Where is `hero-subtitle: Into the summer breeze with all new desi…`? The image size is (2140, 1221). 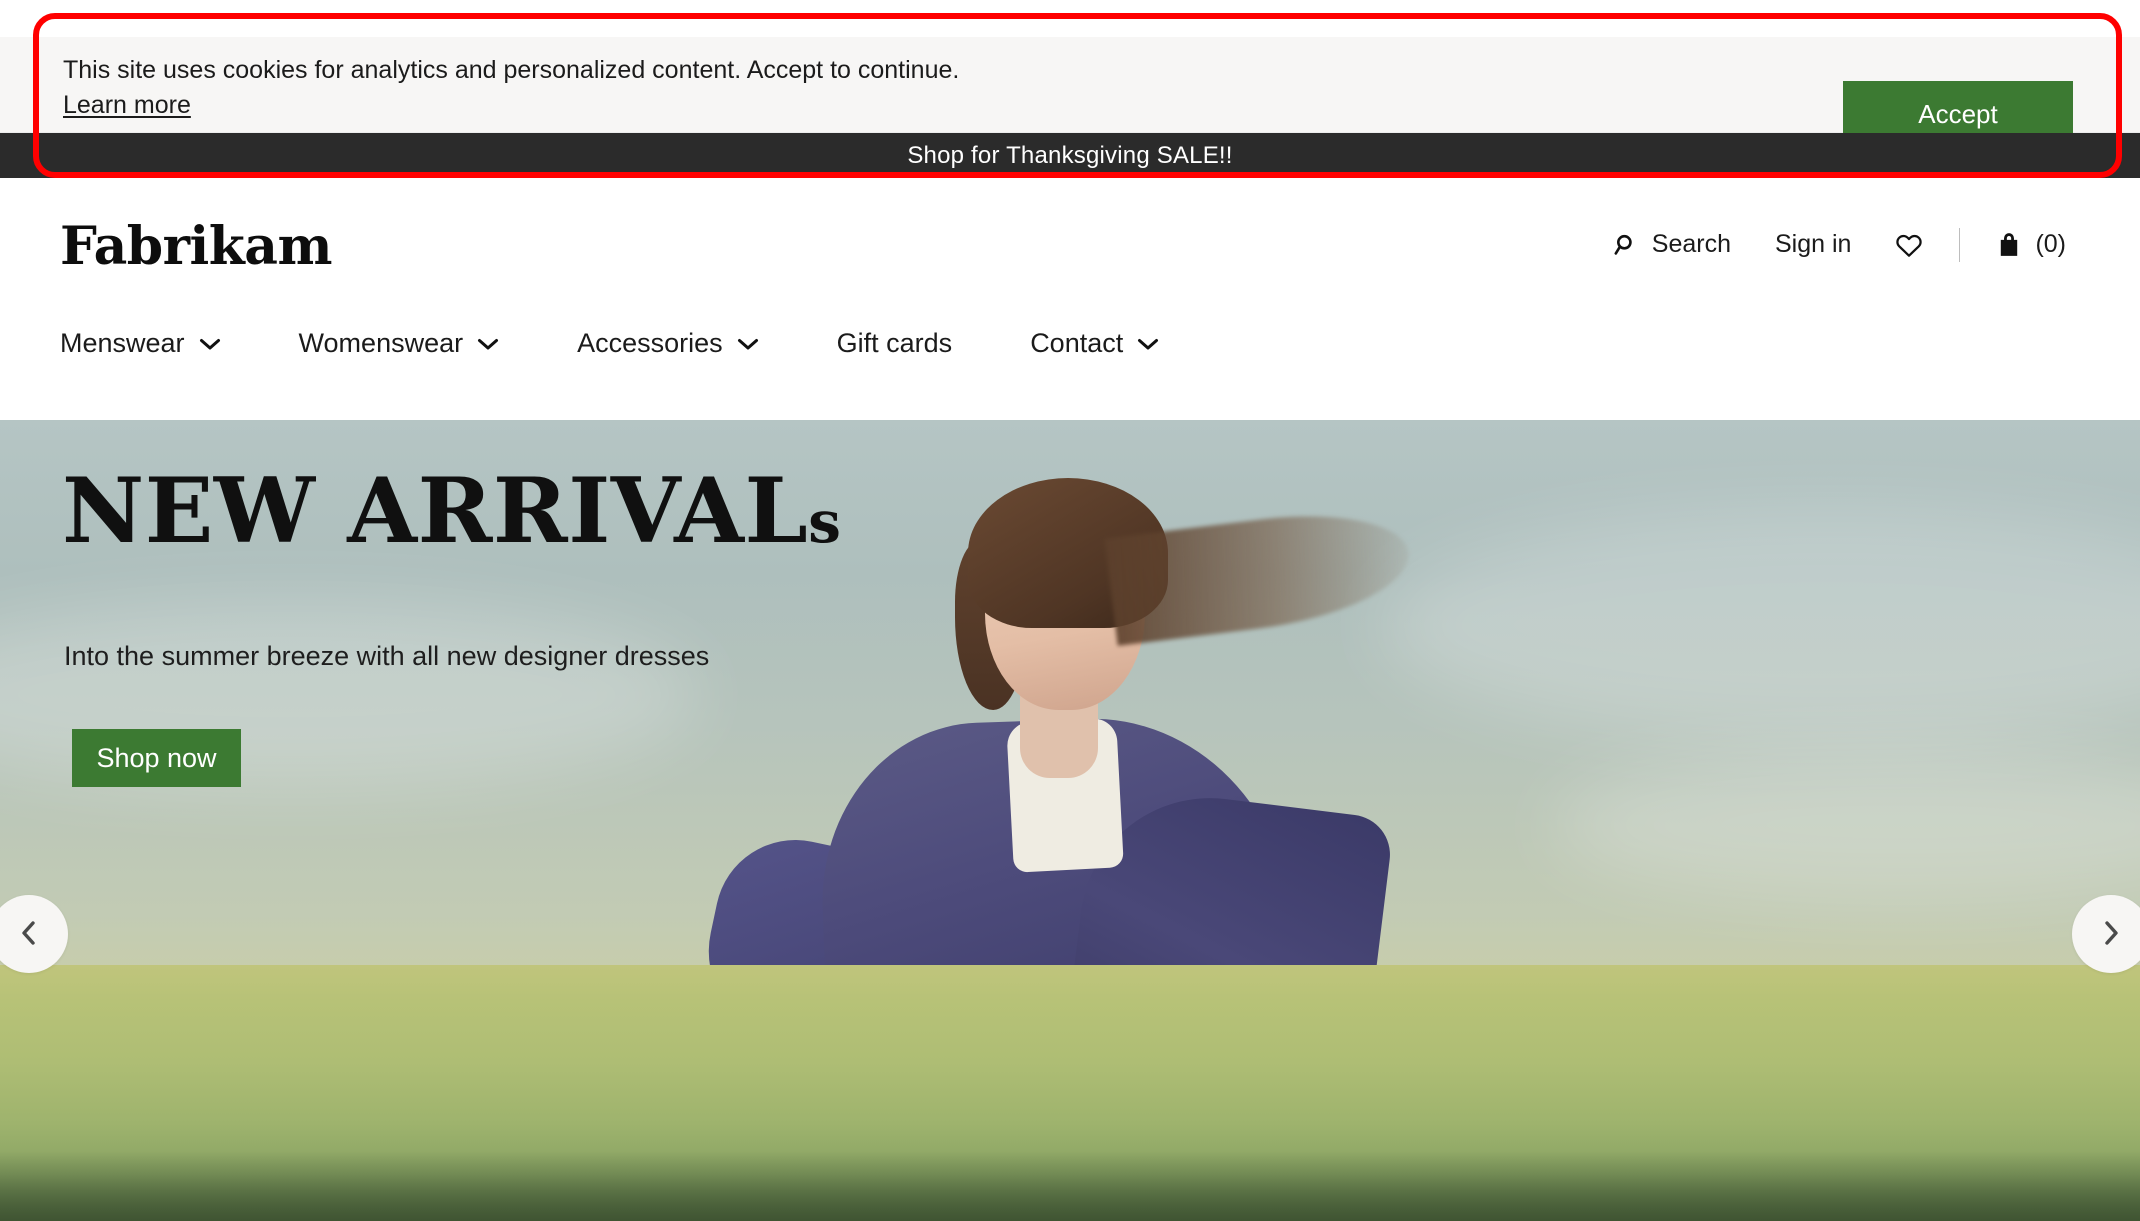
hero-subtitle: Into the summer breeze with all new desi… is located at coordinates (387, 656).